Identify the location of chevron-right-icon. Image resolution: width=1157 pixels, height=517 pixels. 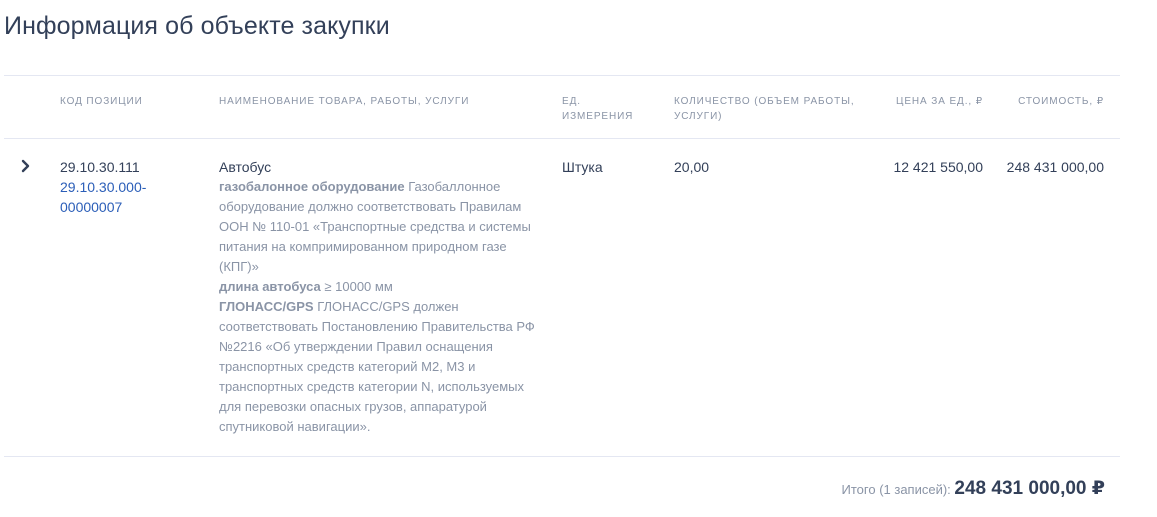
(25, 166).